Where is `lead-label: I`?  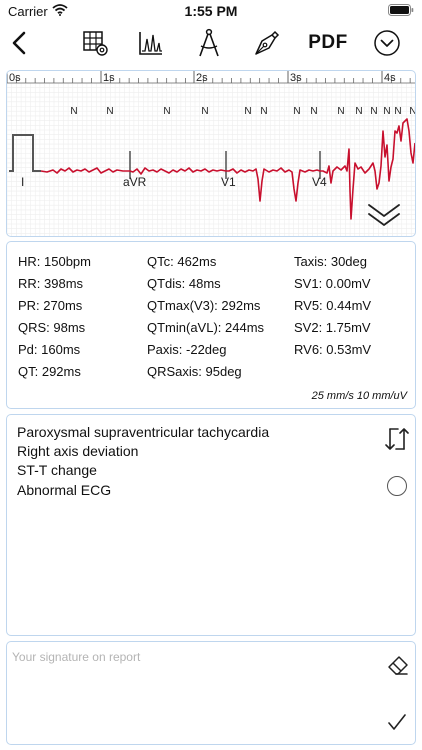 lead-label: I is located at coordinates (22, 182).